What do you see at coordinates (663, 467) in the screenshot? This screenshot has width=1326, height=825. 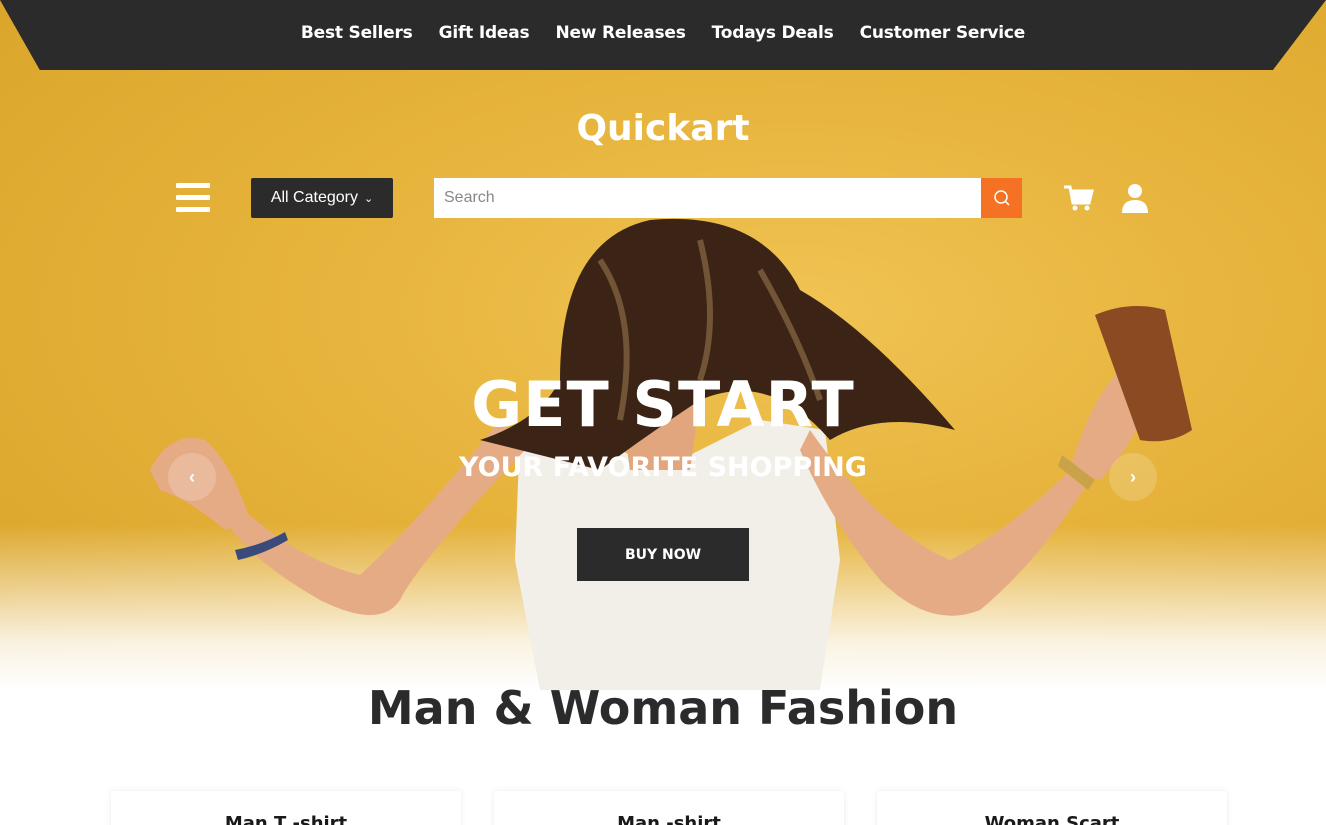 I see `hero-subheadline: YOUR FAVORITE SHOPPING` at bounding box center [663, 467].